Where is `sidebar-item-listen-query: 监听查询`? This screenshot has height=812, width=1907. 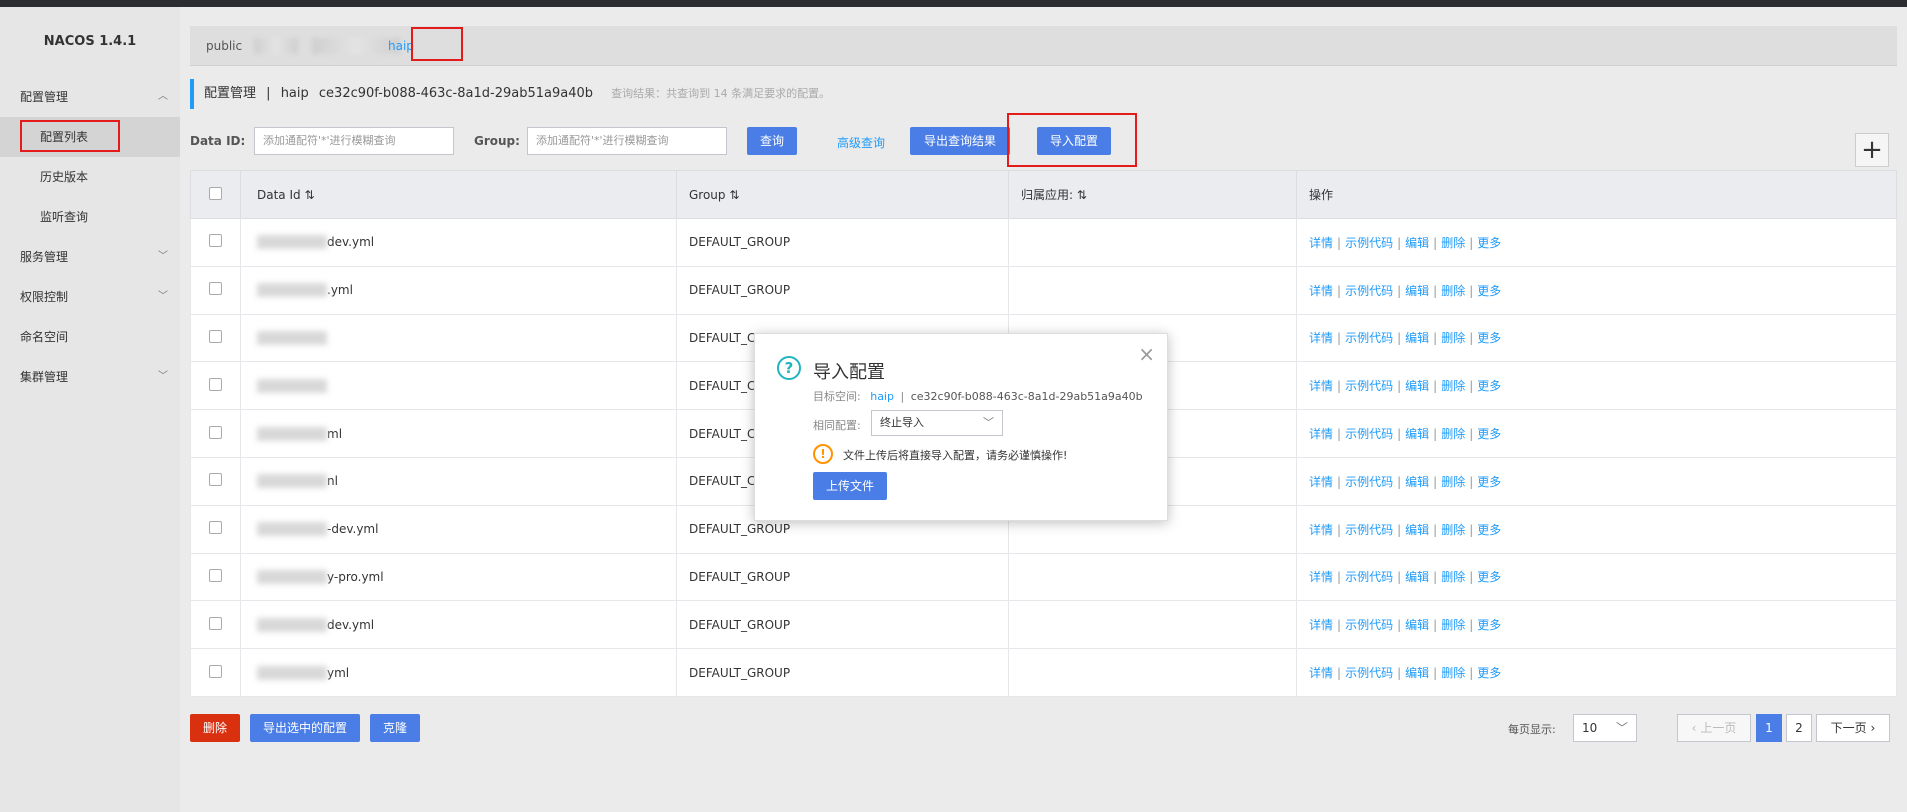
sidebar-item-listen-query: 监听查询 is located at coordinates (90, 217).